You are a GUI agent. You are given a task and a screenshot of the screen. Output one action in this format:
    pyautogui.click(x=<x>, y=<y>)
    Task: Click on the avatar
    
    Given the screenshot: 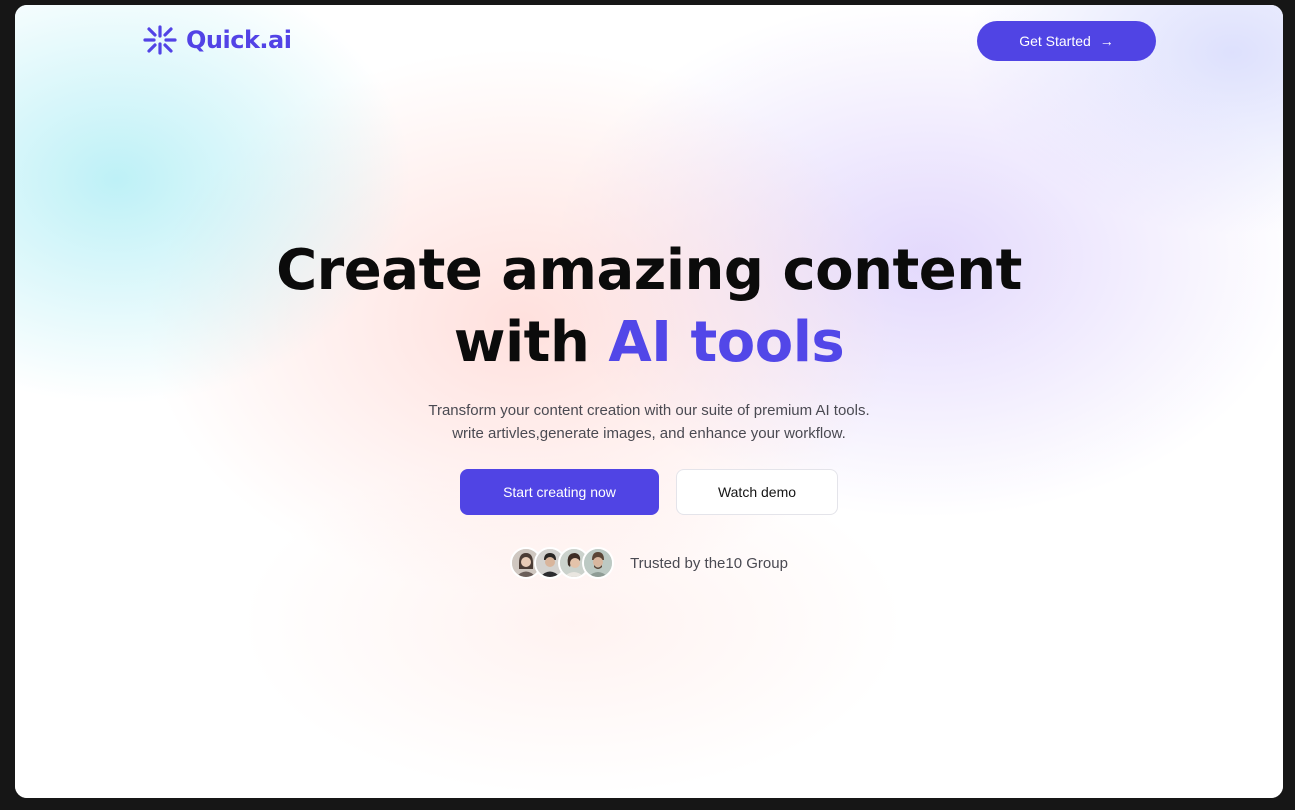 What is the action you would take?
    pyautogui.click(x=598, y=563)
    